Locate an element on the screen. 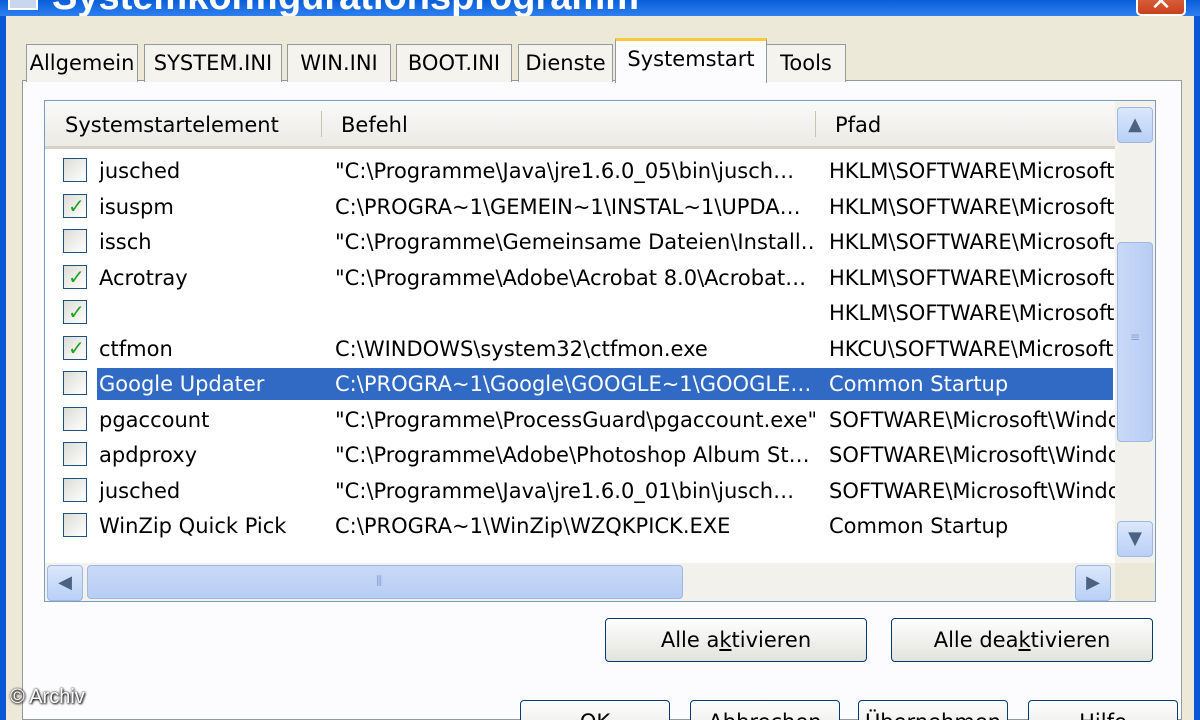  tab-boot-ini: BOOT.INI is located at coordinates (454, 63).